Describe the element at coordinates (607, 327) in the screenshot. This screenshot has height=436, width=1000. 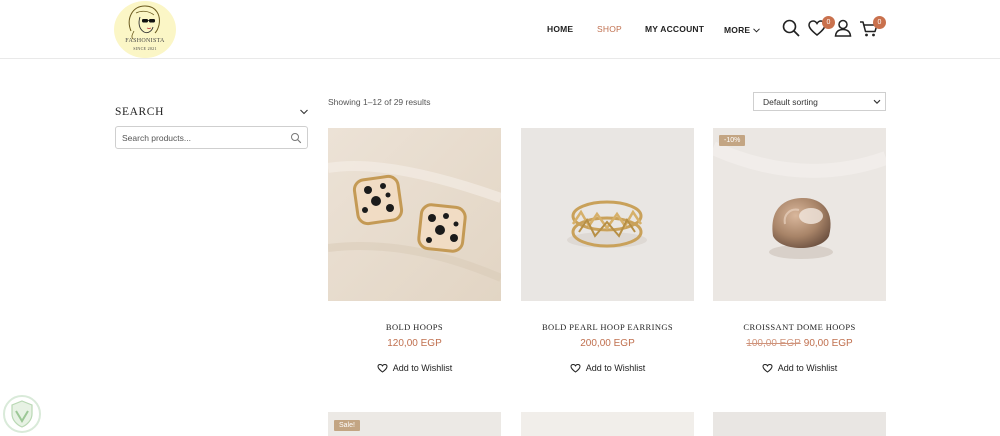
I see `product-title: BOLD PEARL HOOP EARRINGS` at that location.